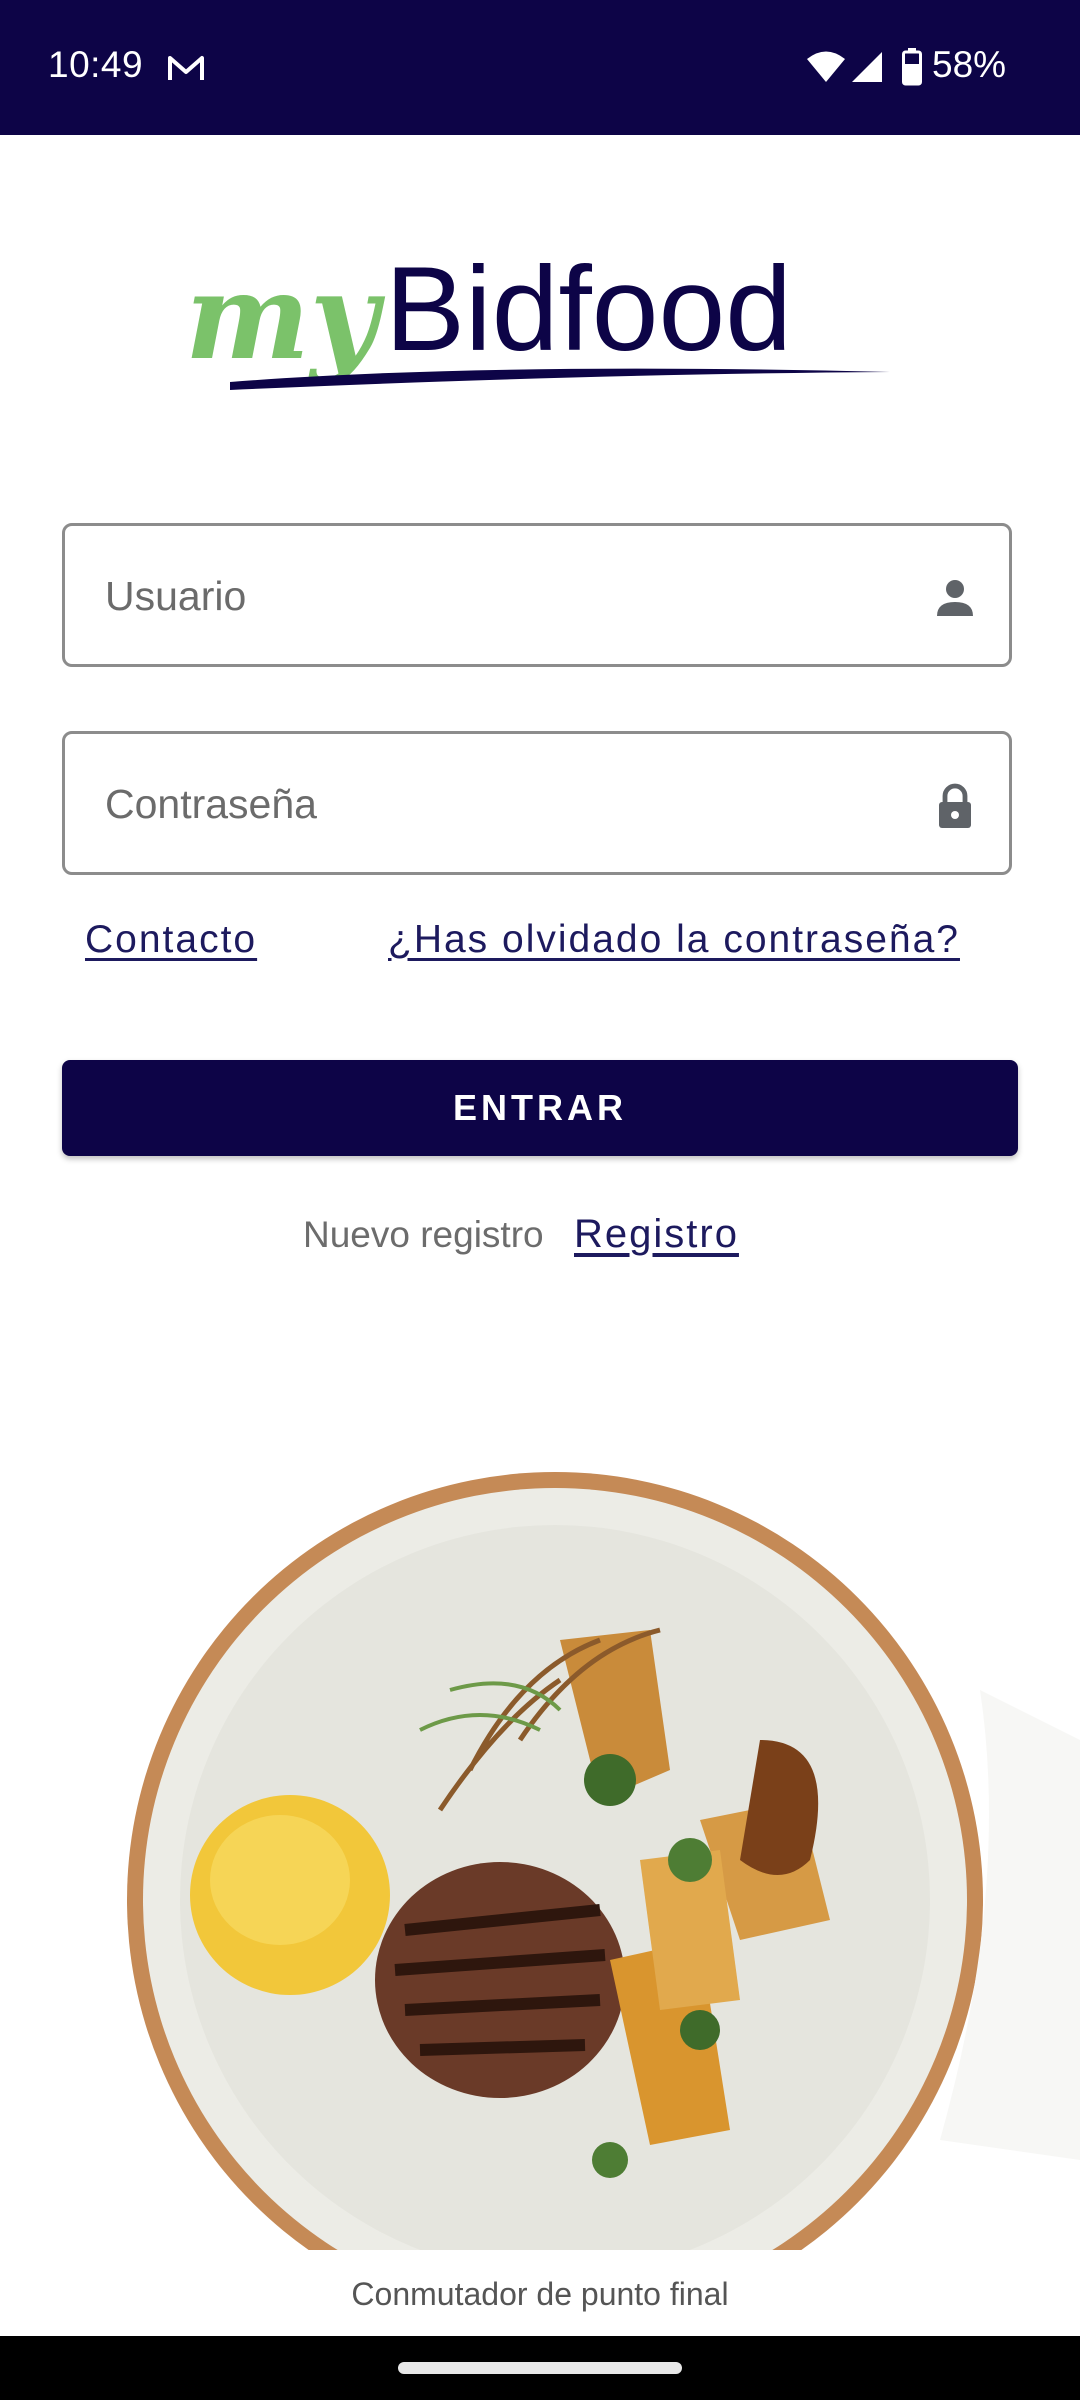 This screenshot has width=1080, height=2400. Describe the element at coordinates (955, 805) in the screenshot. I see `lock-icon` at that location.